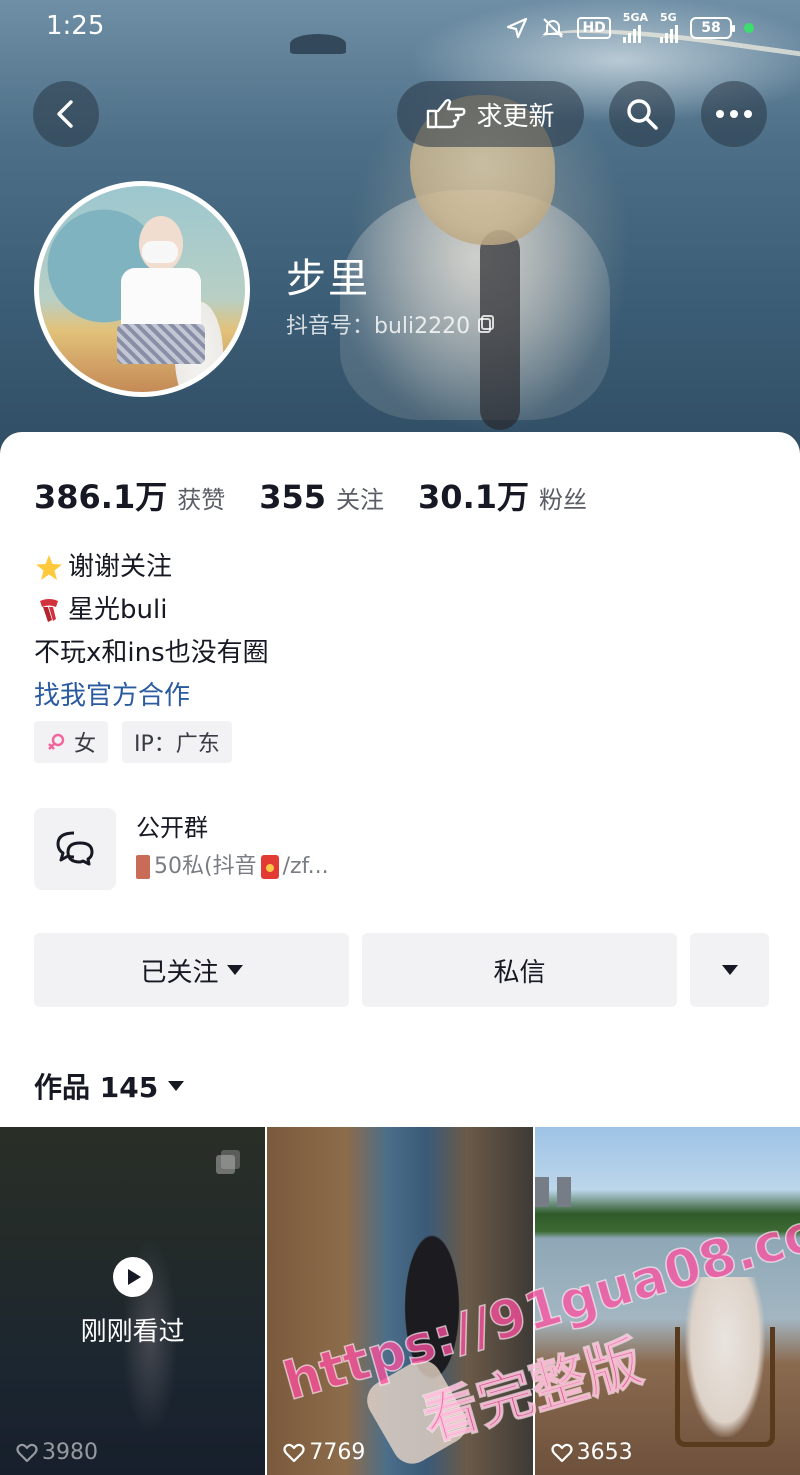  I want to click on ip-location-tag: IP：广东, so click(177, 742).